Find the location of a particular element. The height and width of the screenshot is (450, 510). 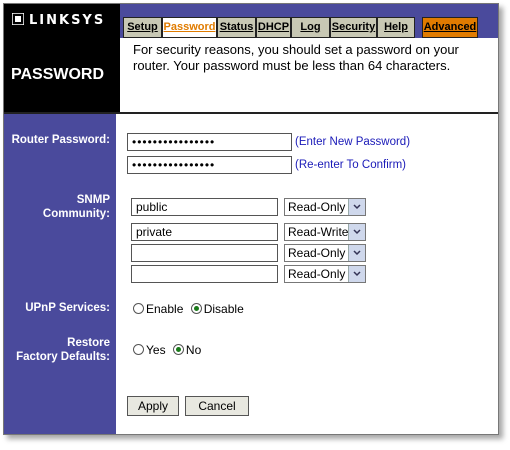

apply-button: Apply is located at coordinates (153, 406).